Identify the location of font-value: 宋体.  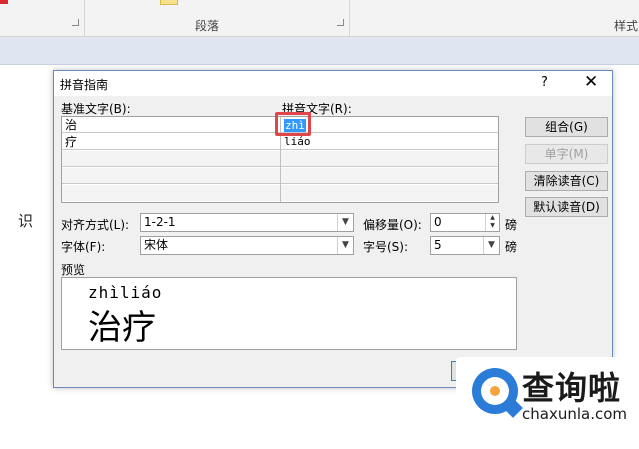
(156, 245).